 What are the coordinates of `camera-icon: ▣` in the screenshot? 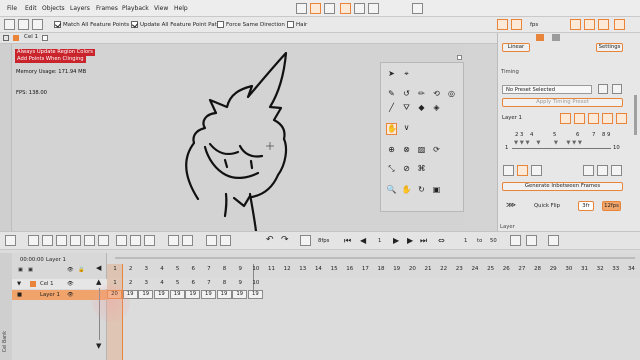 It's located at (436, 190).